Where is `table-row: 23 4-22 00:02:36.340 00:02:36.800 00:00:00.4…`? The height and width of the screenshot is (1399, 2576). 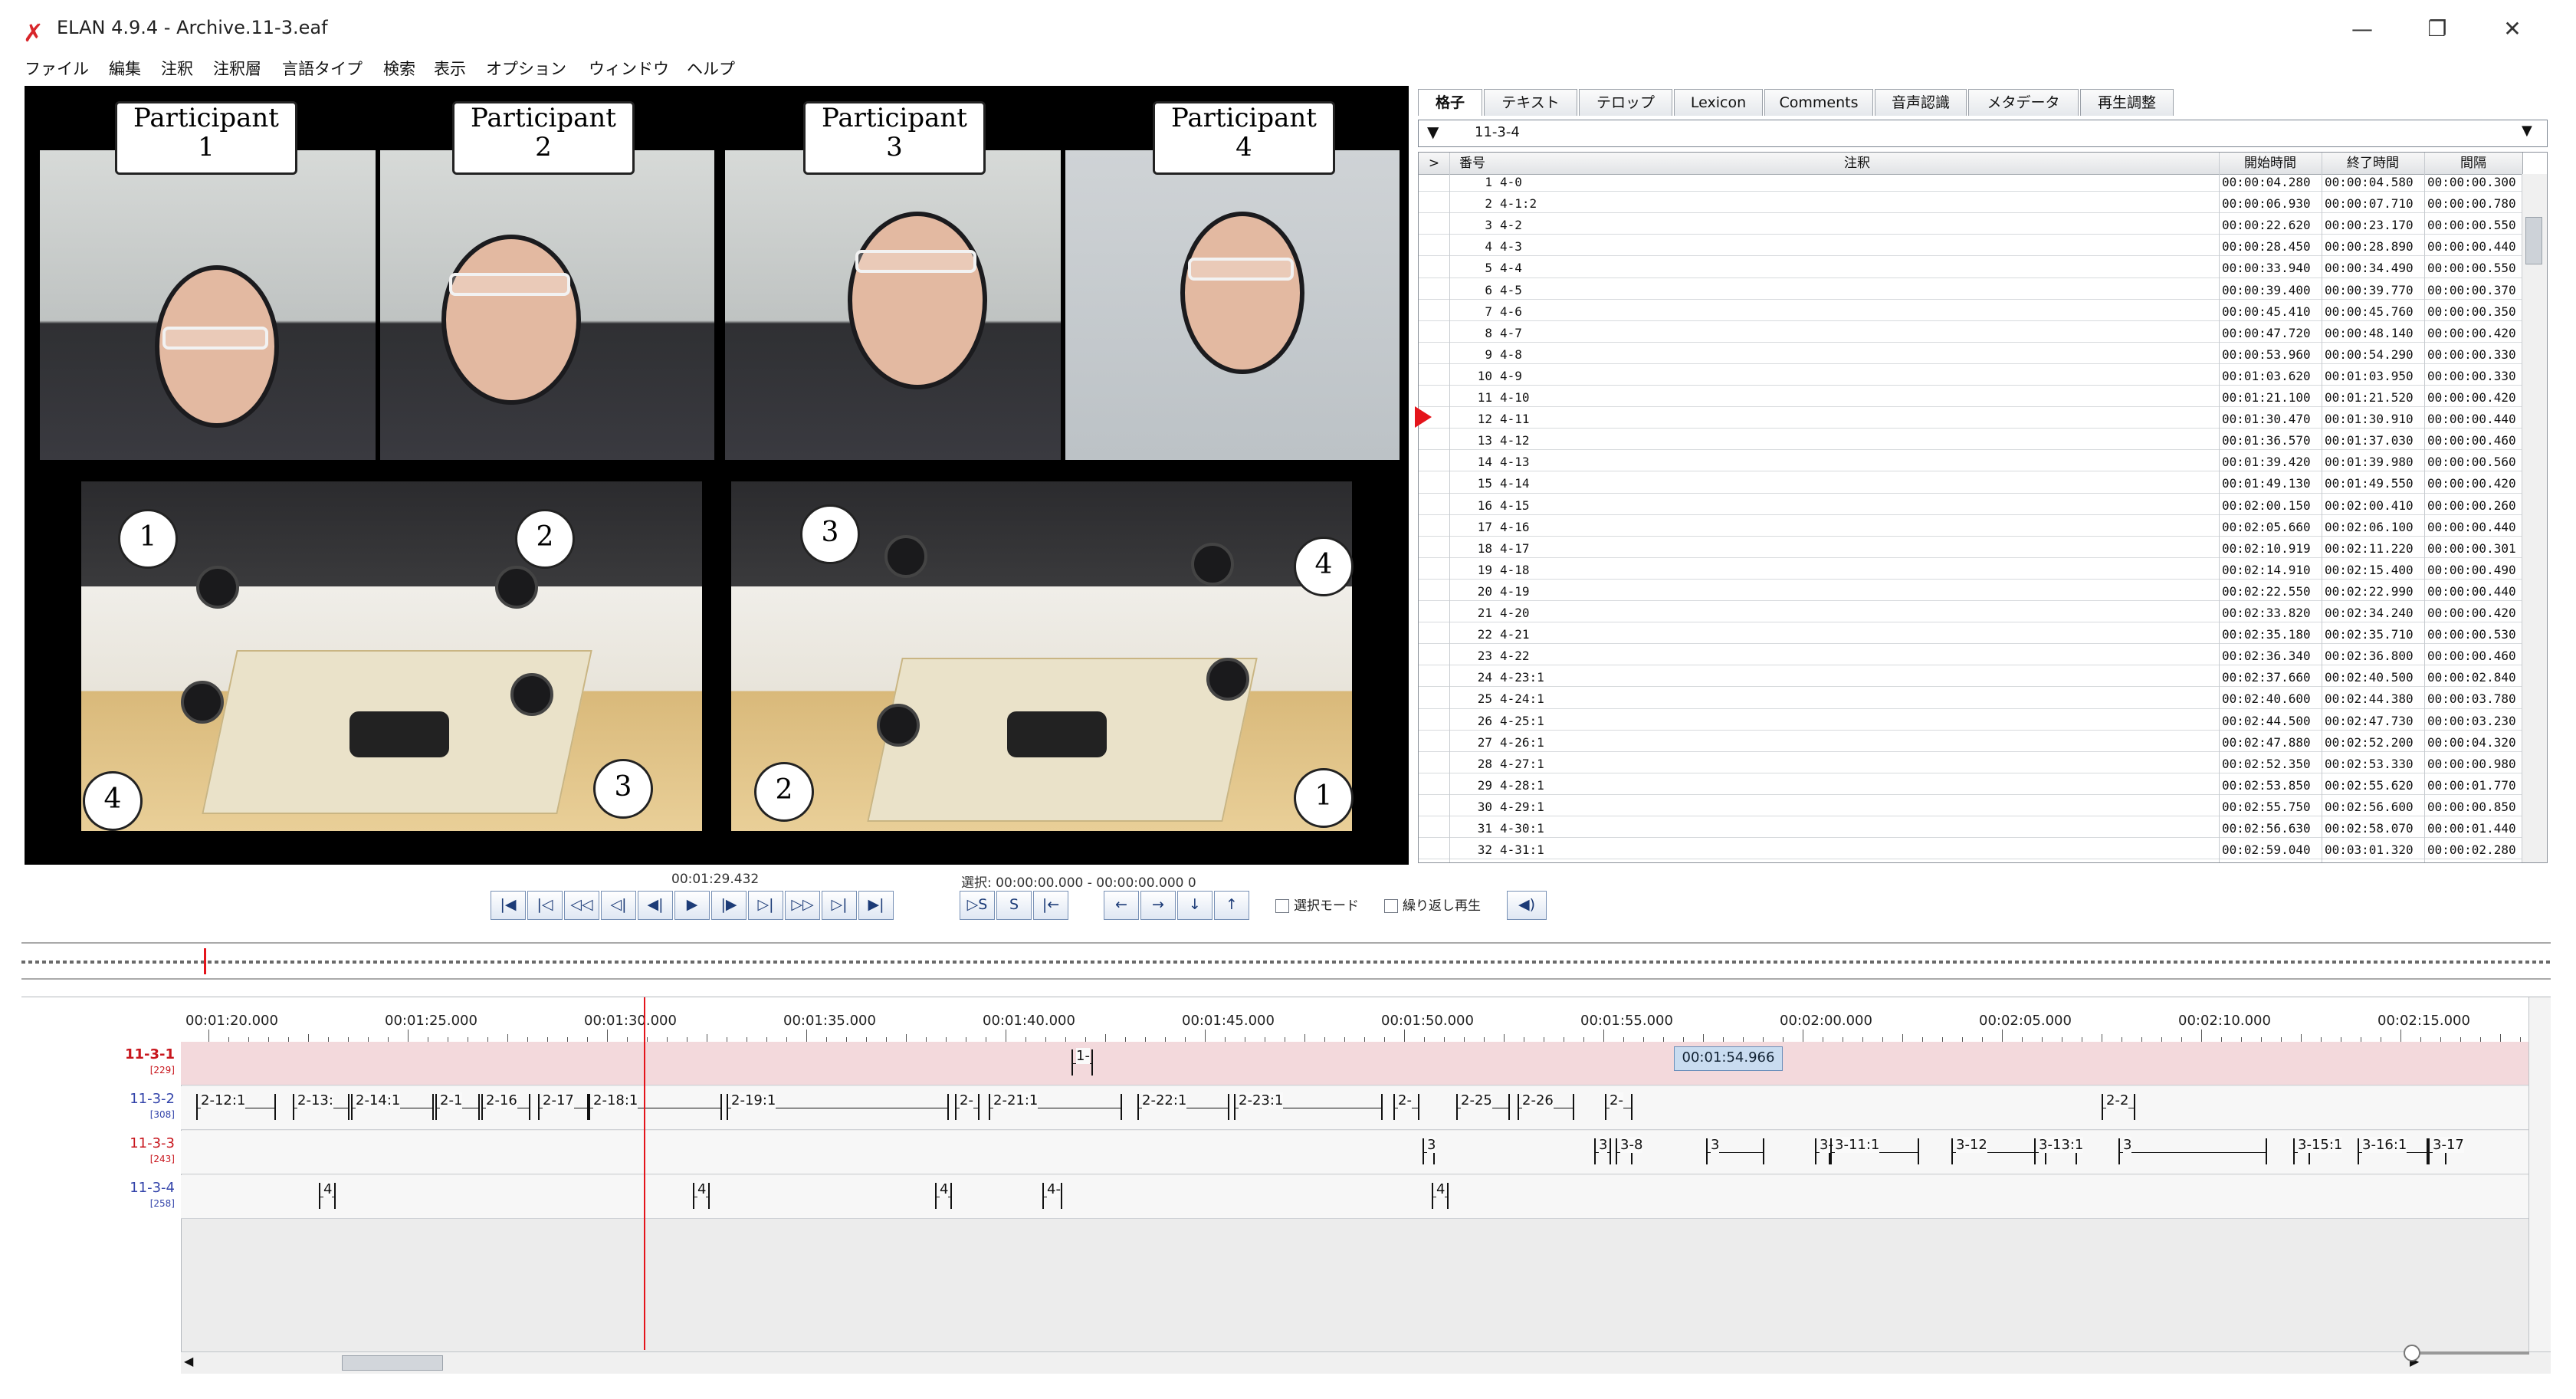 table-row: 23 4-22 00:02:36.340 00:02:36.800 00:00:00.4… is located at coordinates (1970, 657).